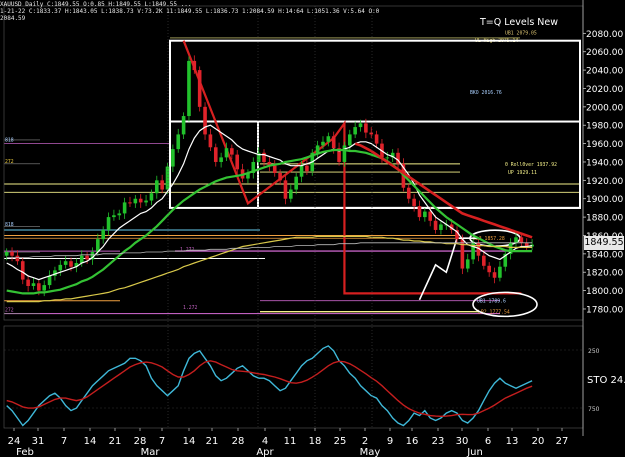 This screenshot has height=457, width=625. I want to click on sto-tick-label: 750, so click(594, 409).